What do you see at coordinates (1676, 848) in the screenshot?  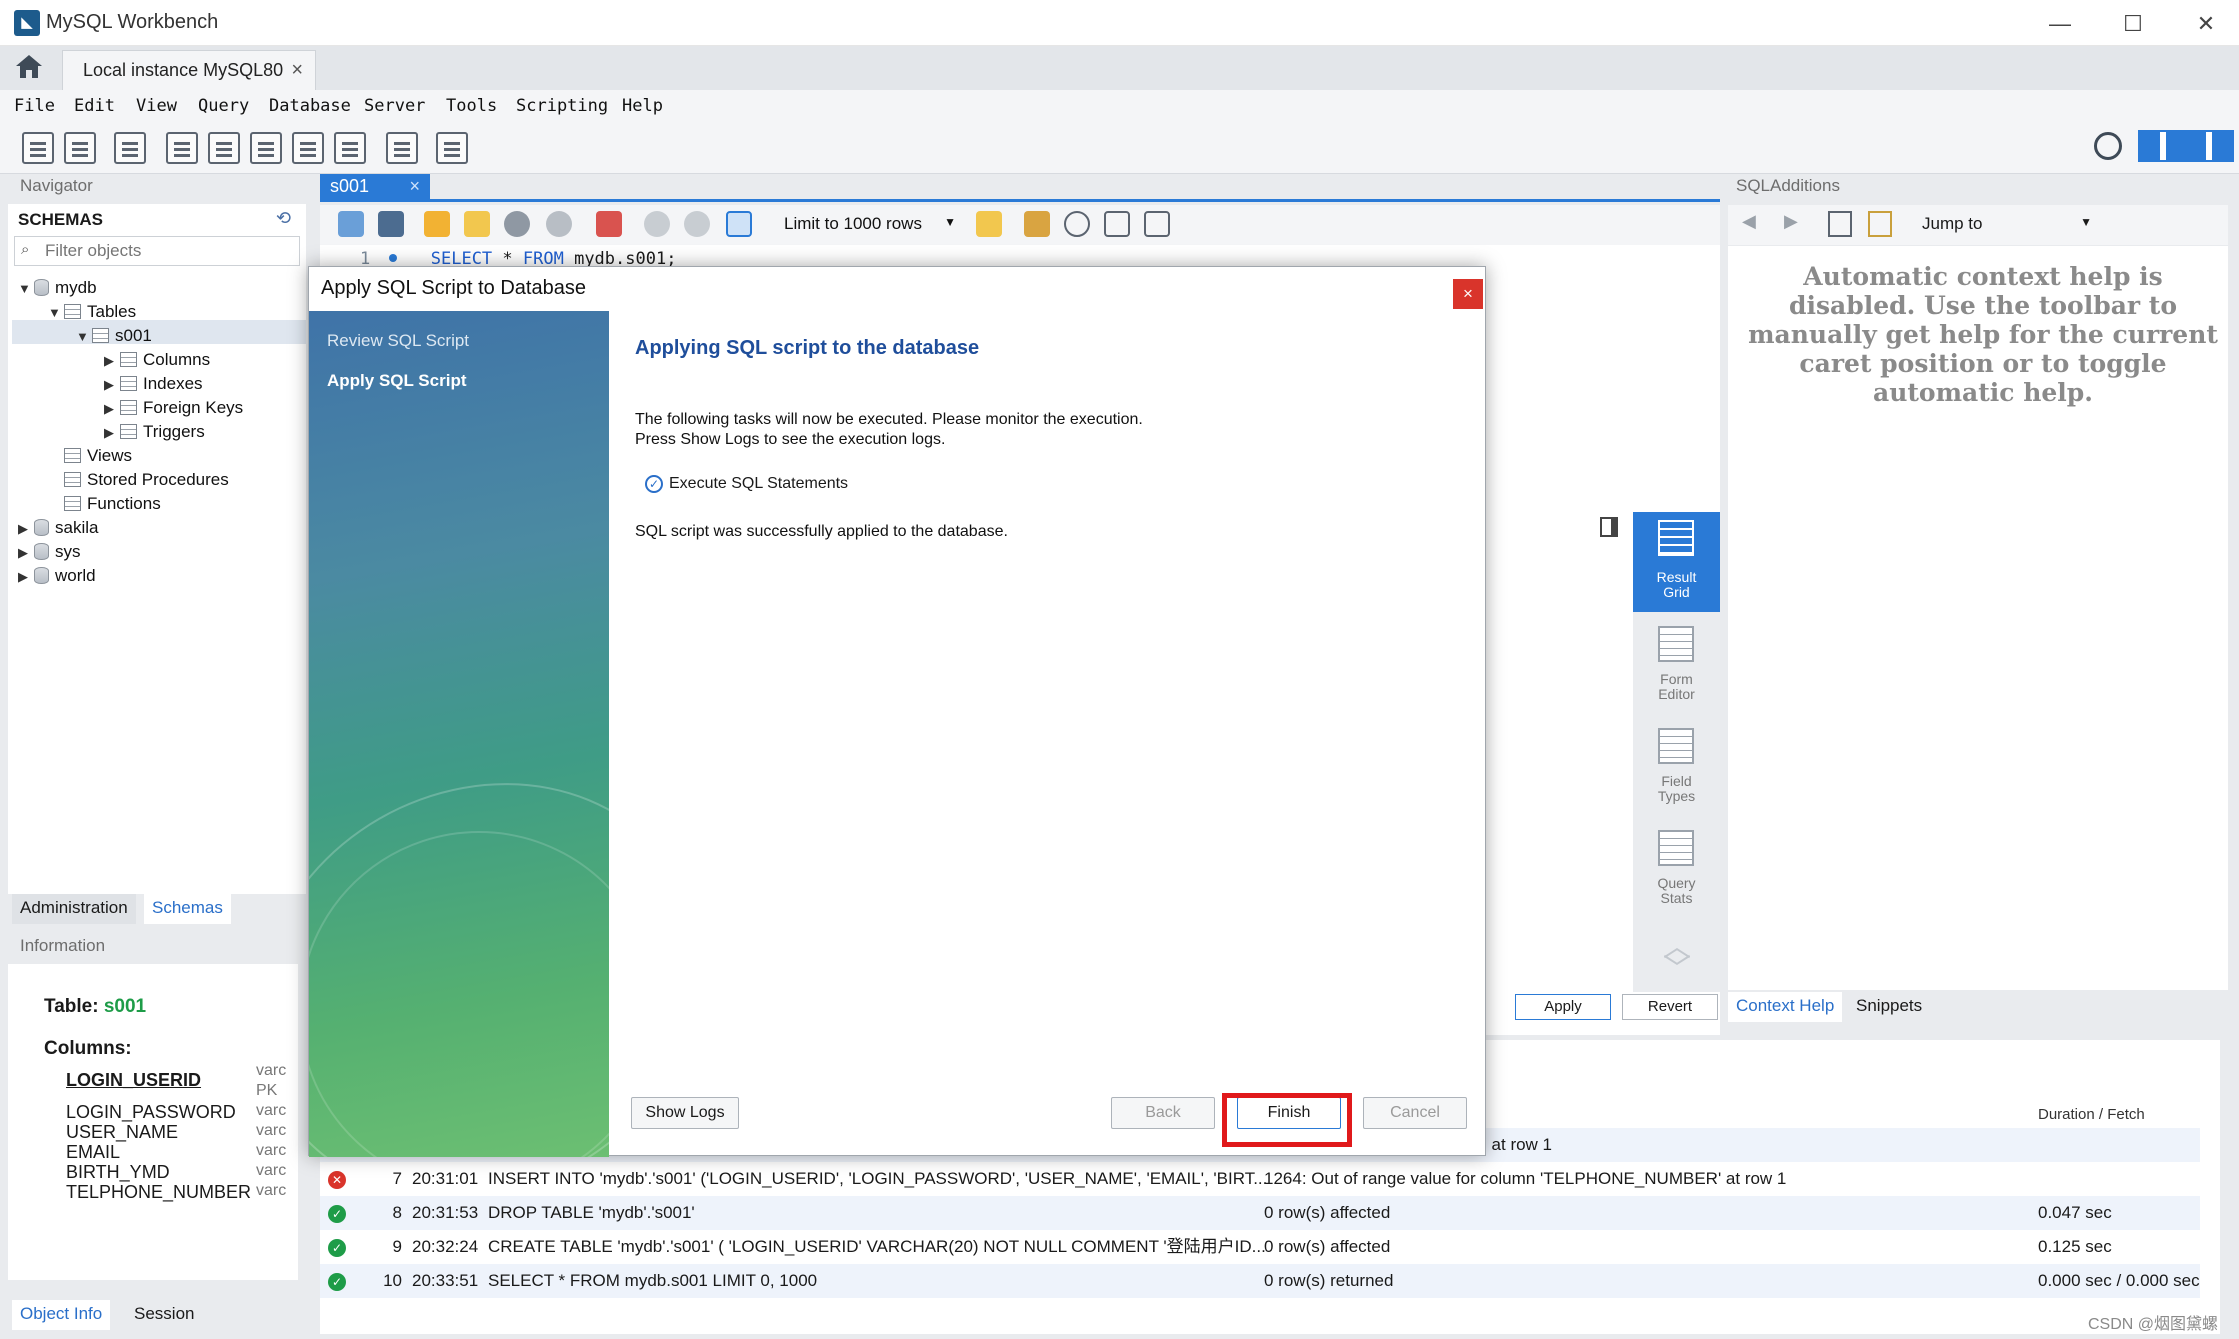 I see `query-stats-icon` at bounding box center [1676, 848].